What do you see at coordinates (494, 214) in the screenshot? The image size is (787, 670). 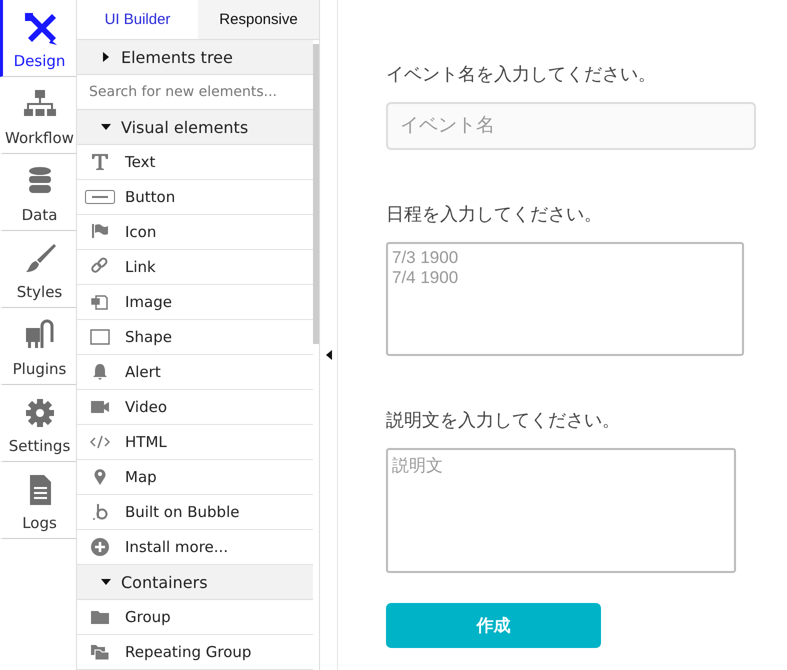 I see `field-label: 日程を入力してください。` at bounding box center [494, 214].